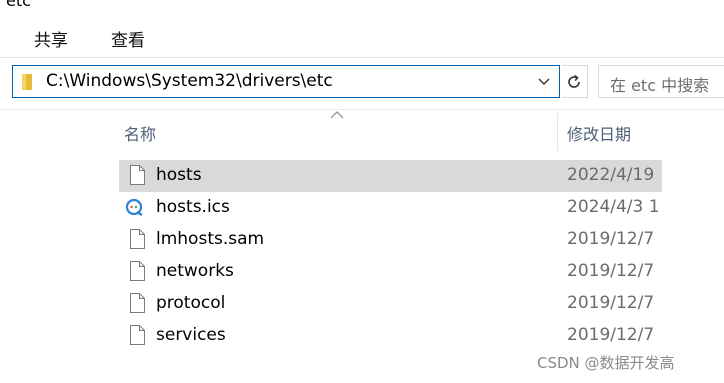 The width and height of the screenshot is (724, 383). What do you see at coordinates (191, 303) in the screenshot?
I see `file-name: protocol` at bounding box center [191, 303].